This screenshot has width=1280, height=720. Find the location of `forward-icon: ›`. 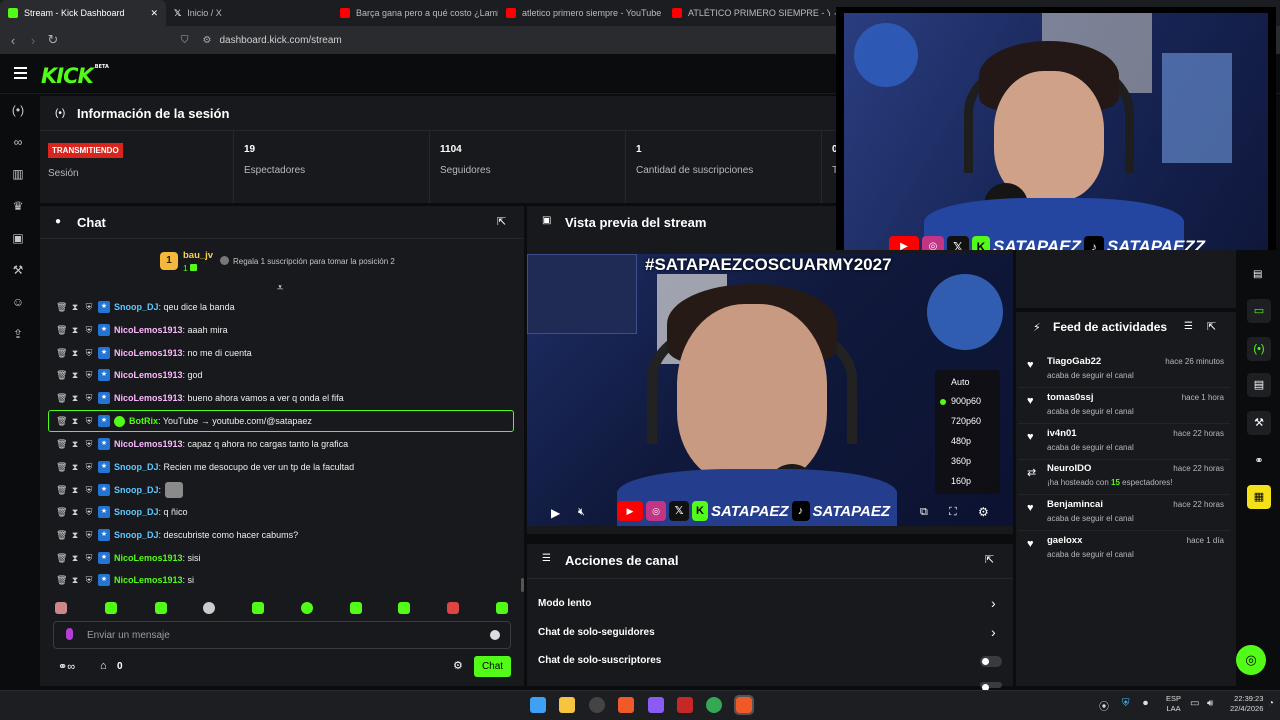

forward-icon: › is located at coordinates (33, 40).